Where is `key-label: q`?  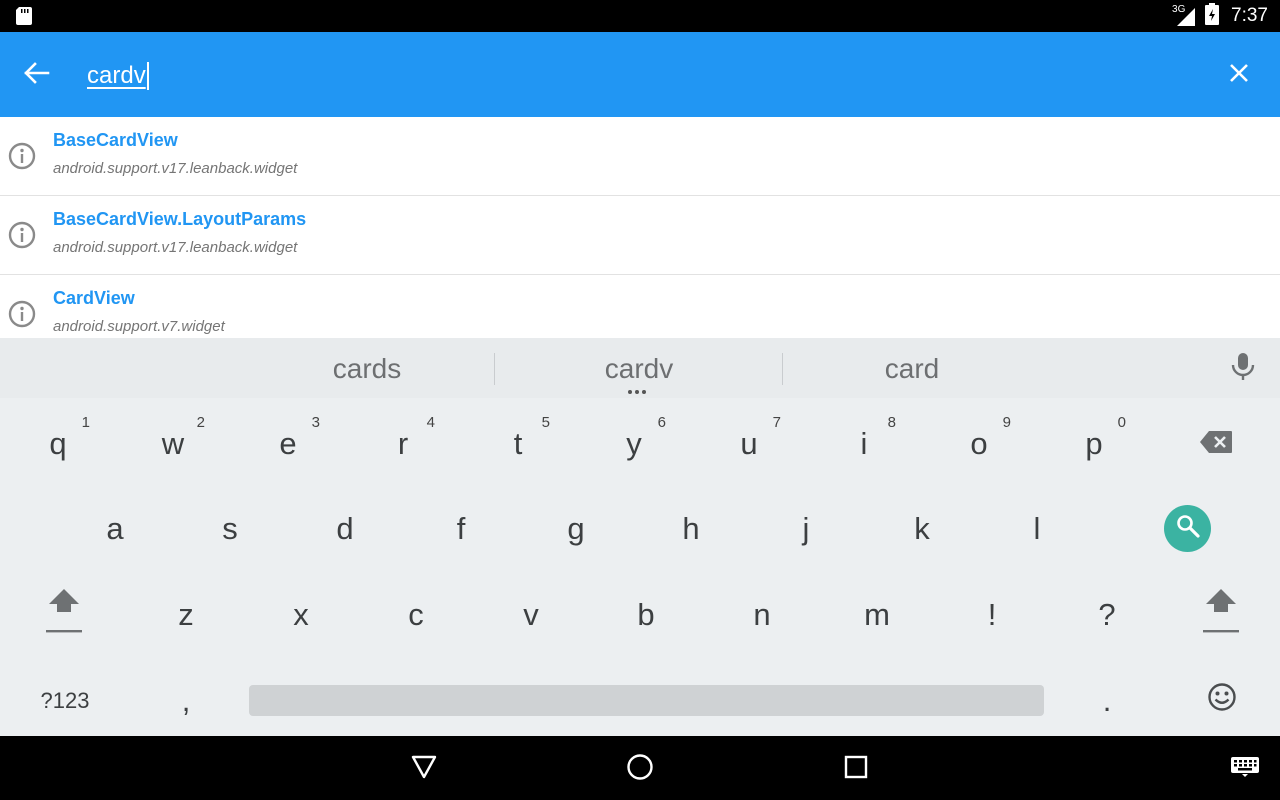 key-label: q is located at coordinates (58, 443).